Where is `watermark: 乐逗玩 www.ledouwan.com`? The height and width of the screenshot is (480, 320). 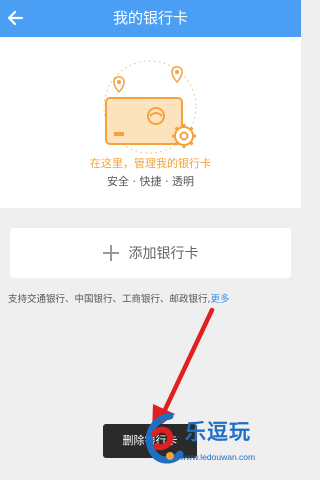
watermark: 乐逗玩 www.ledouwan.com is located at coordinates (220, 441).